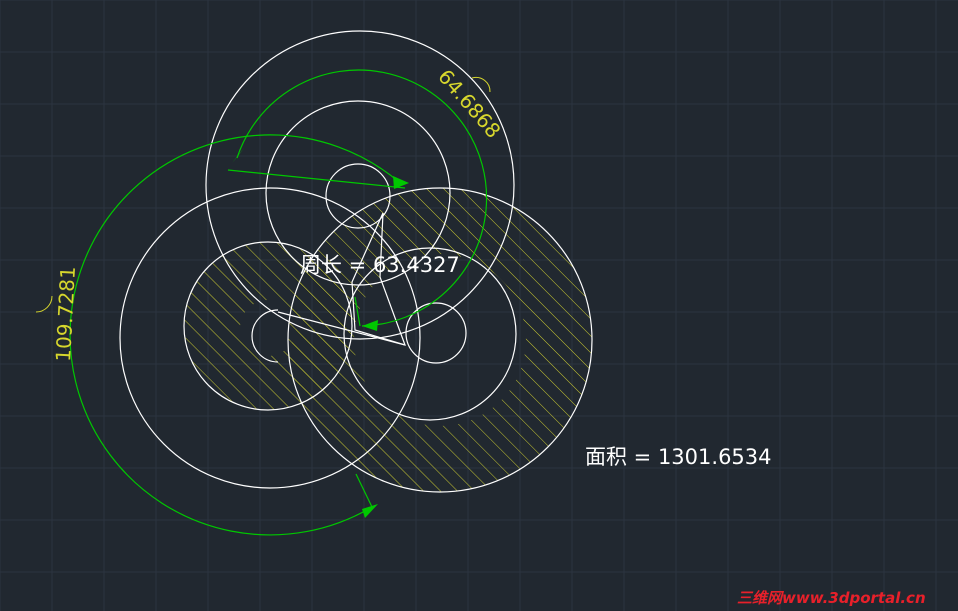  What do you see at coordinates (678, 457) in the screenshot?
I see `area-label: 面积 = 1301.6534` at bounding box center [678, 457].